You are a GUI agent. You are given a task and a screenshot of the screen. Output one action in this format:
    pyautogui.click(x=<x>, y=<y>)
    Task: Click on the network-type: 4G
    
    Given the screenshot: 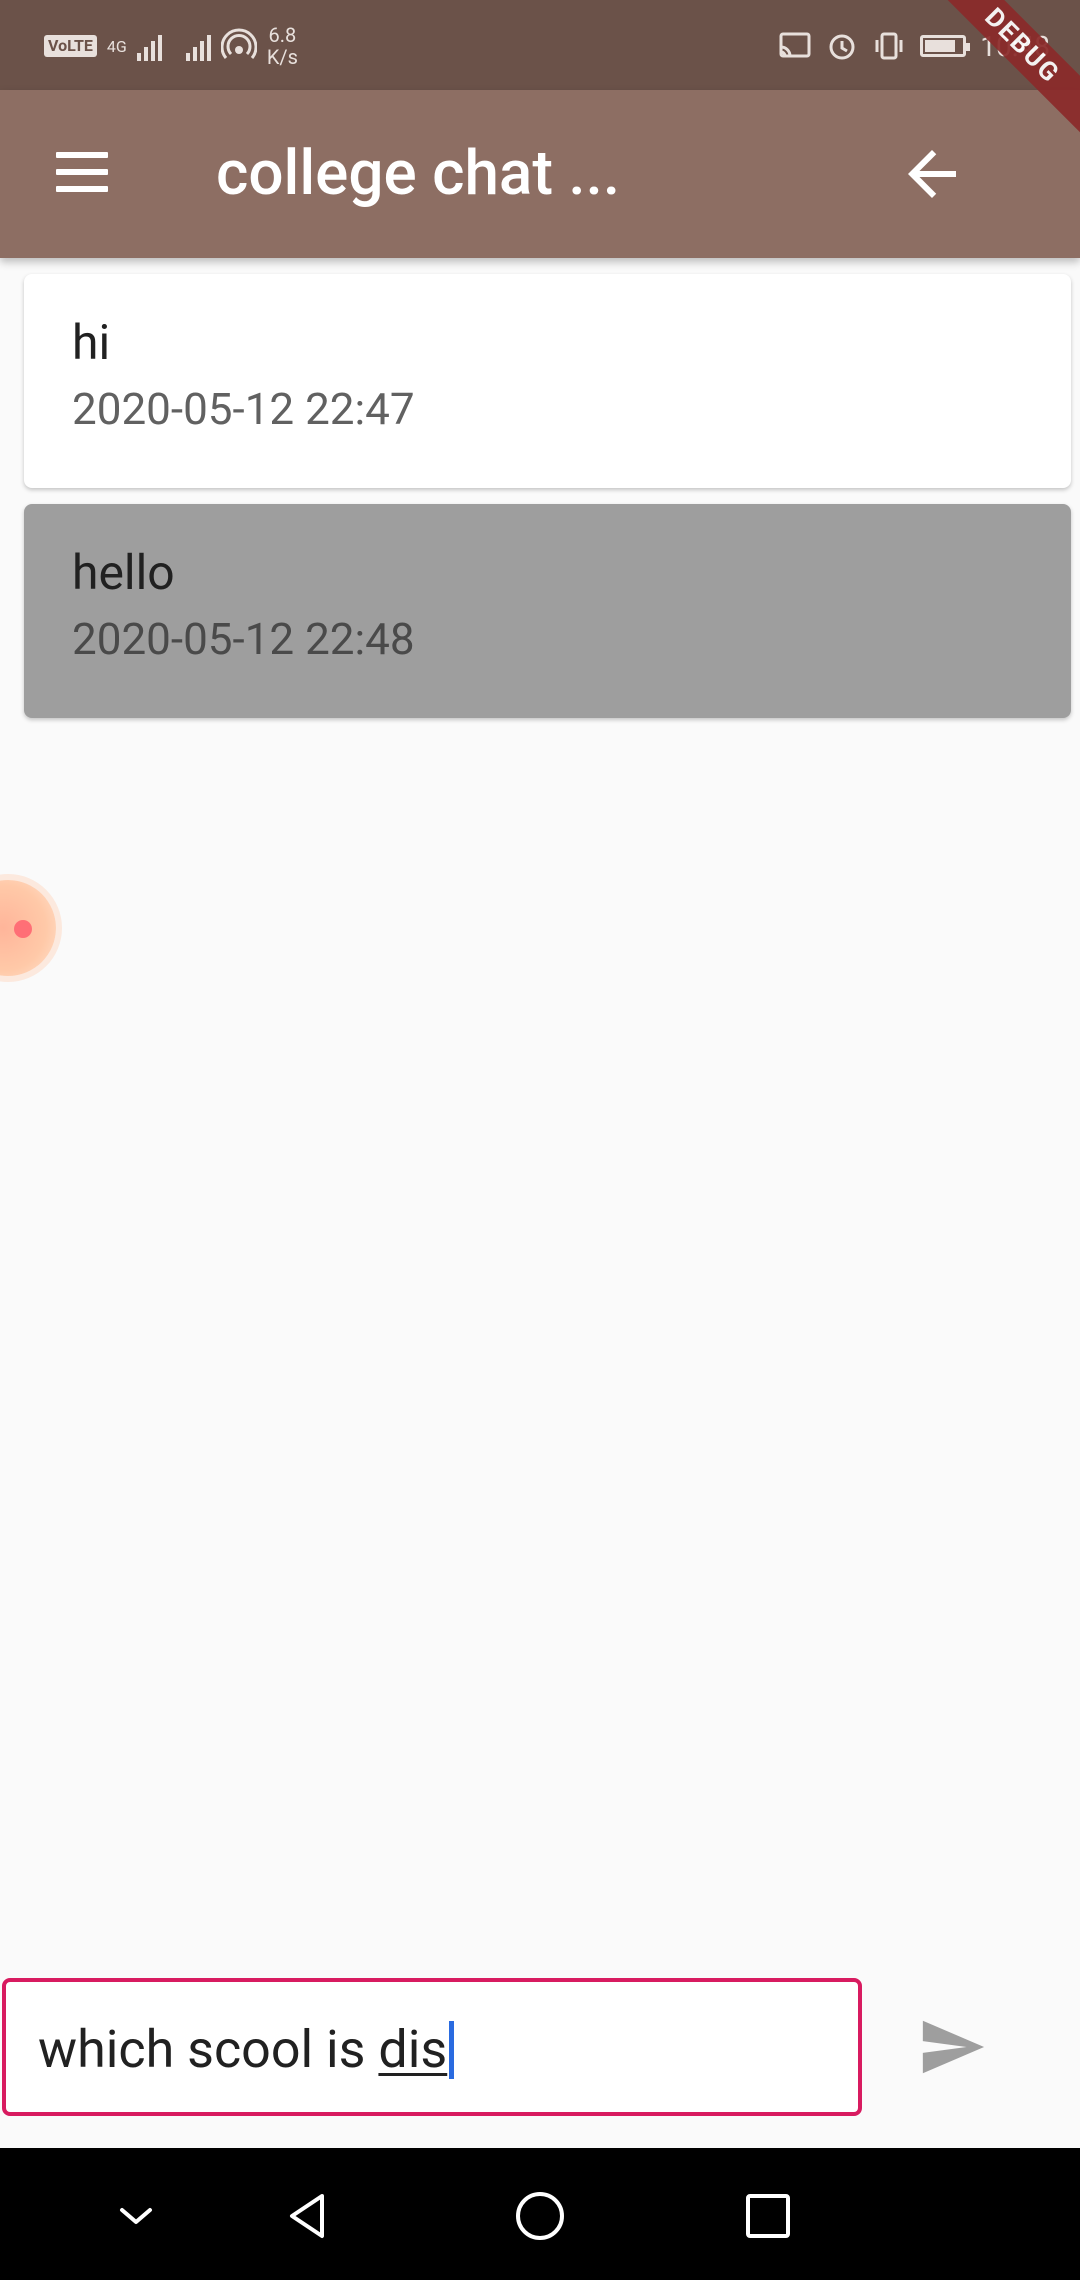 What is the action you would take?
    pyautogui.click(x=116, y=46)
    